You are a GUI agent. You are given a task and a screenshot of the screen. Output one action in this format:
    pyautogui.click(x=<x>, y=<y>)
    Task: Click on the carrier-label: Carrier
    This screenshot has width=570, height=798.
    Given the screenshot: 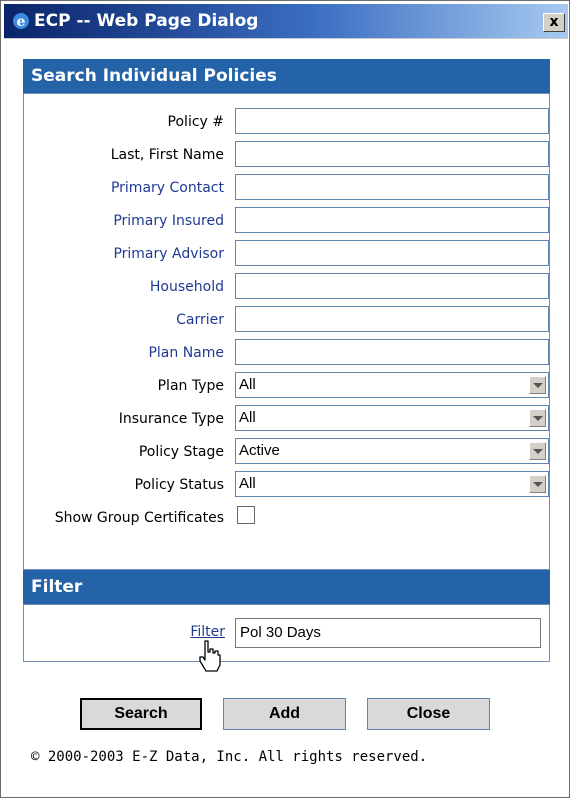 What is the action you would take?
    pyautogui.click(x=200, y=320)
    